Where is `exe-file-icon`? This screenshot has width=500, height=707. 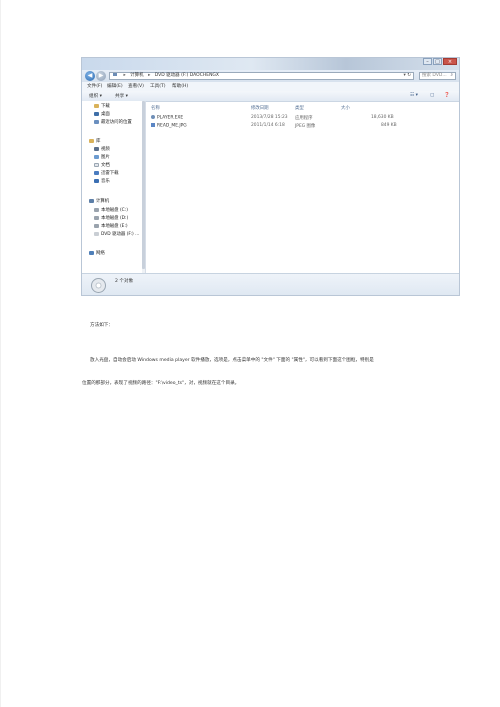 exe-file-icon is located at coordinates (153, 117).